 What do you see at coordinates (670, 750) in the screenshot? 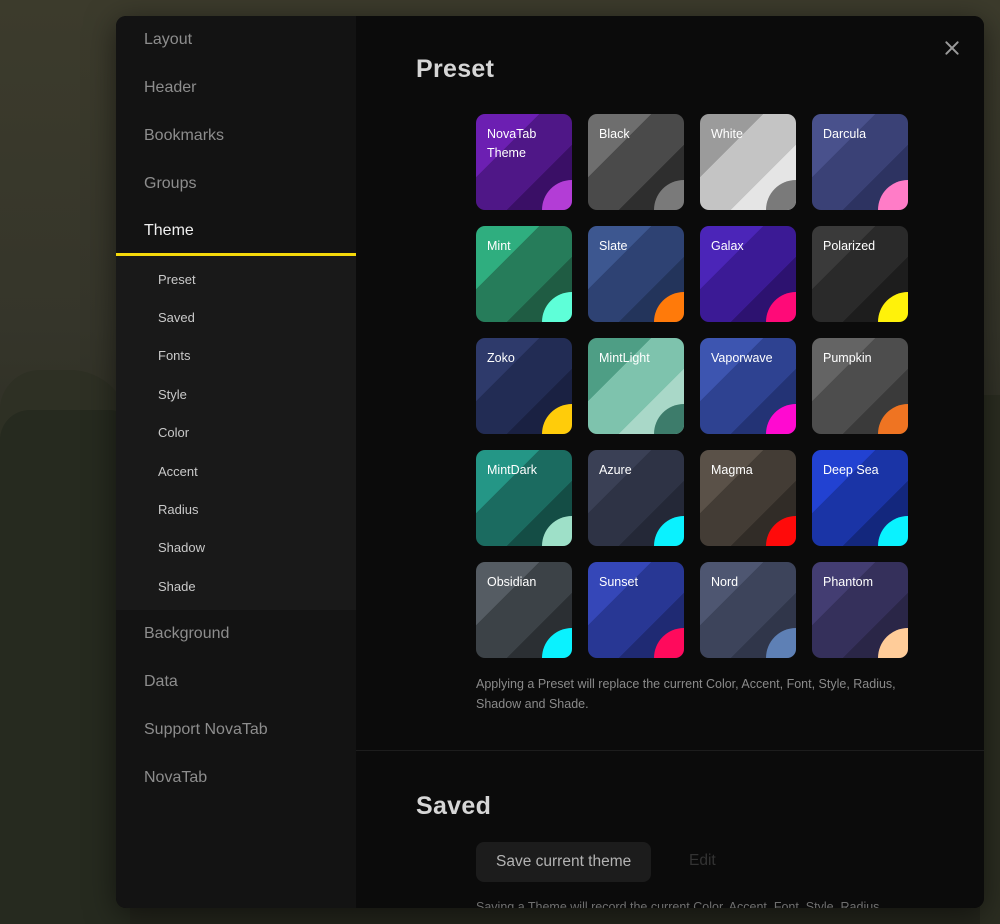
I see `section-divider` at bounding box center [670, 750].